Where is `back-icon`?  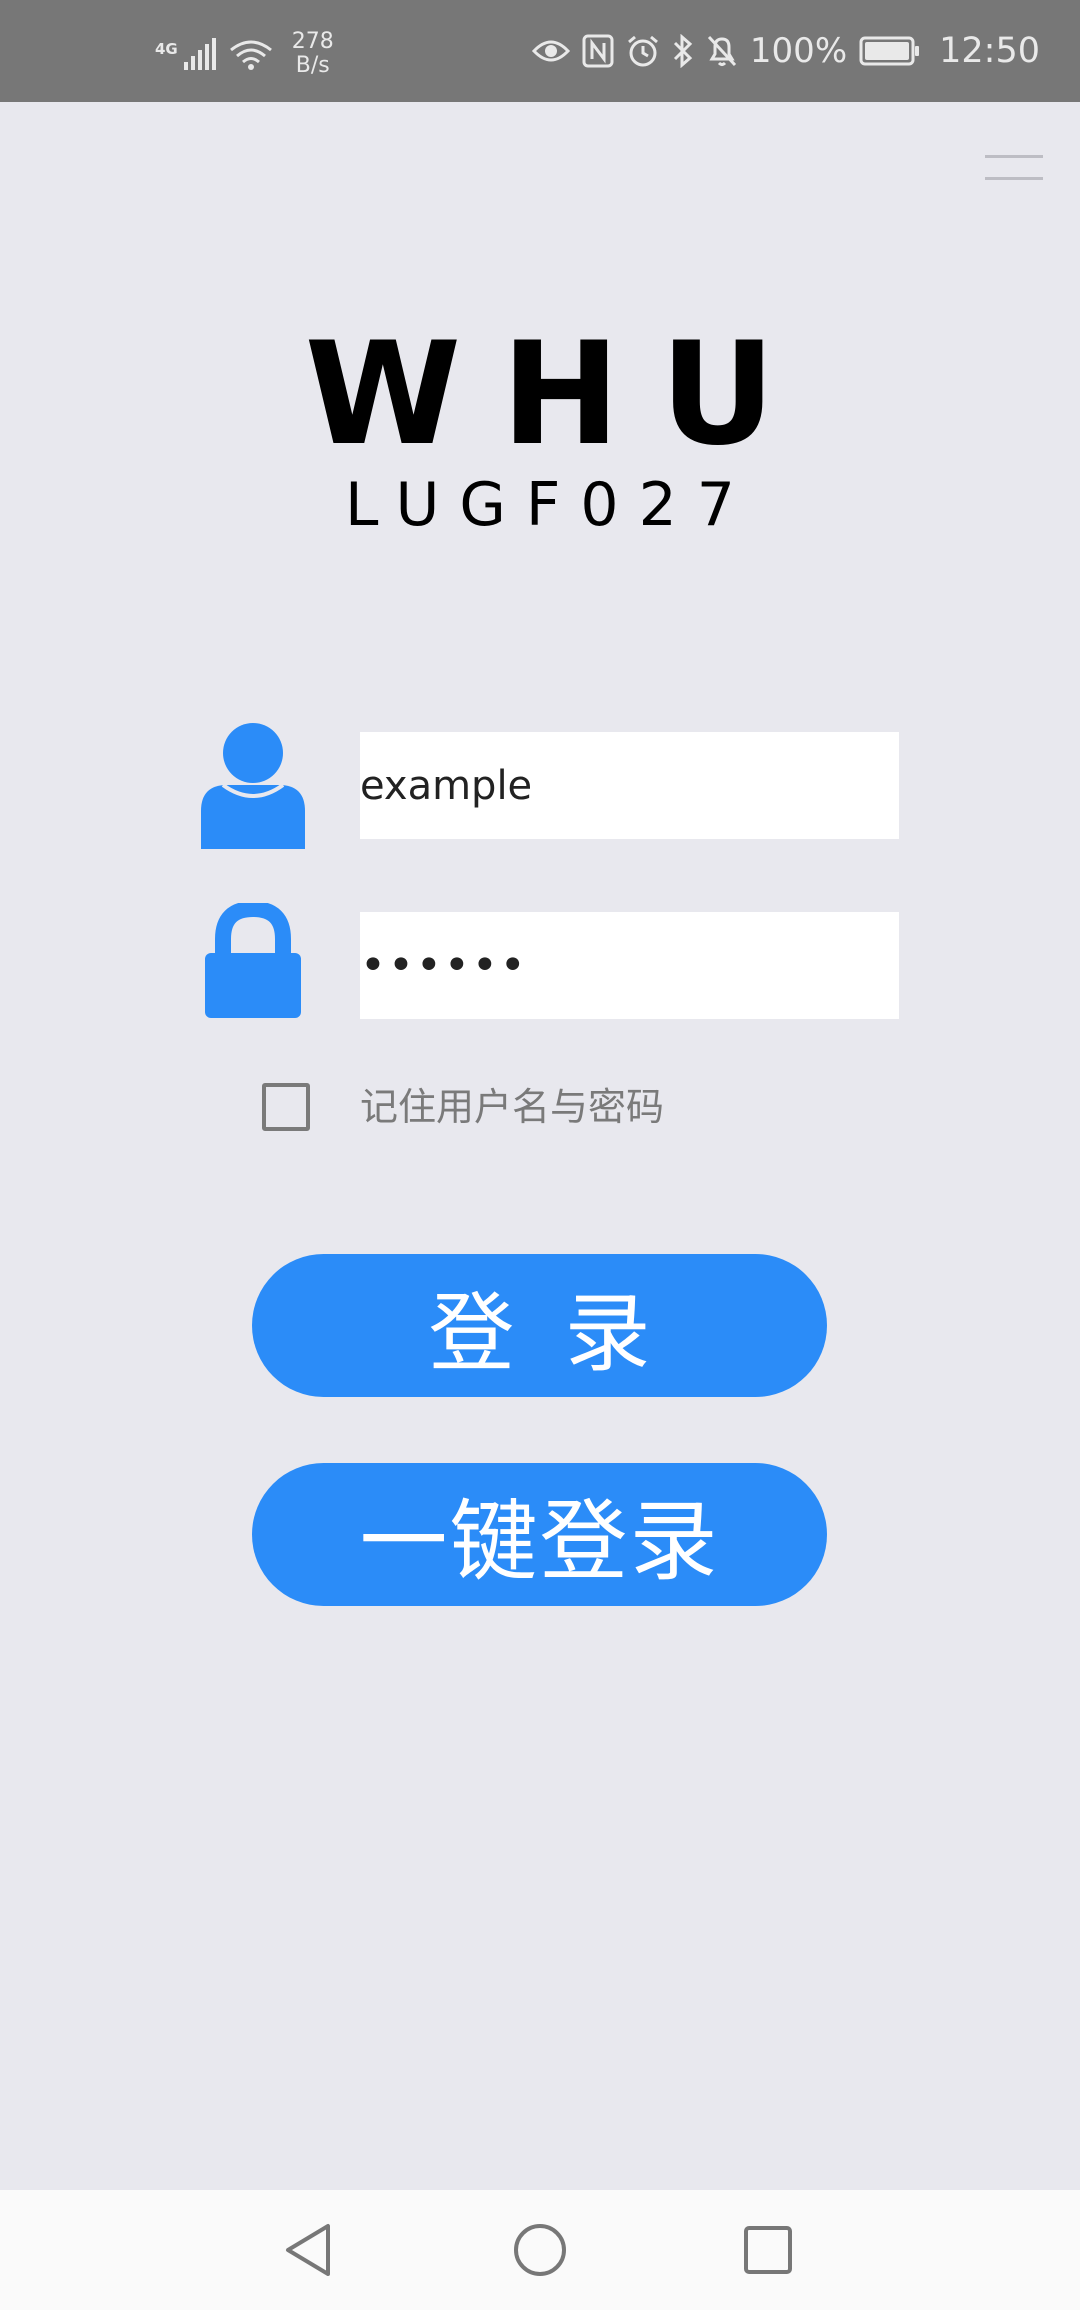 back-icon is located at coordinates (310, 2250).